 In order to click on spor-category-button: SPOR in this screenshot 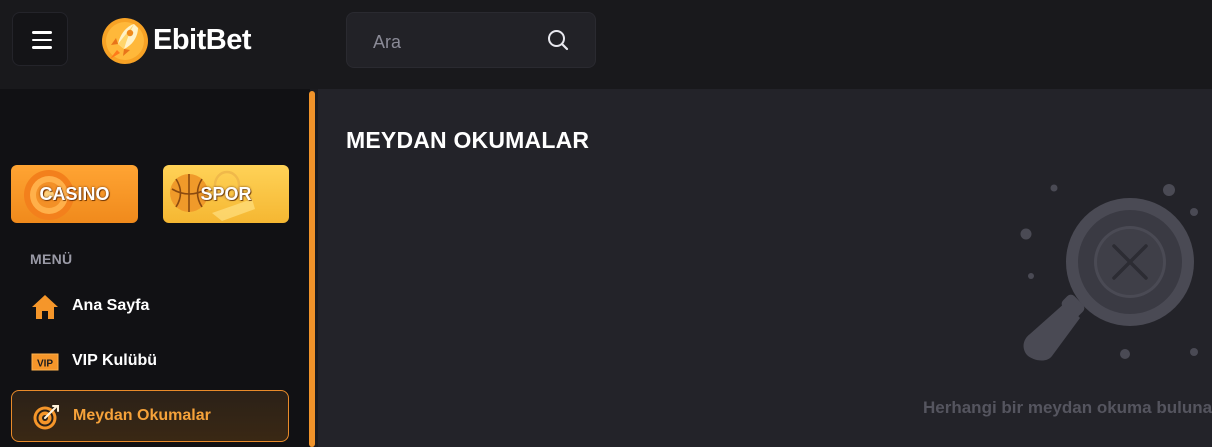, I will do `click(226, 194)`.